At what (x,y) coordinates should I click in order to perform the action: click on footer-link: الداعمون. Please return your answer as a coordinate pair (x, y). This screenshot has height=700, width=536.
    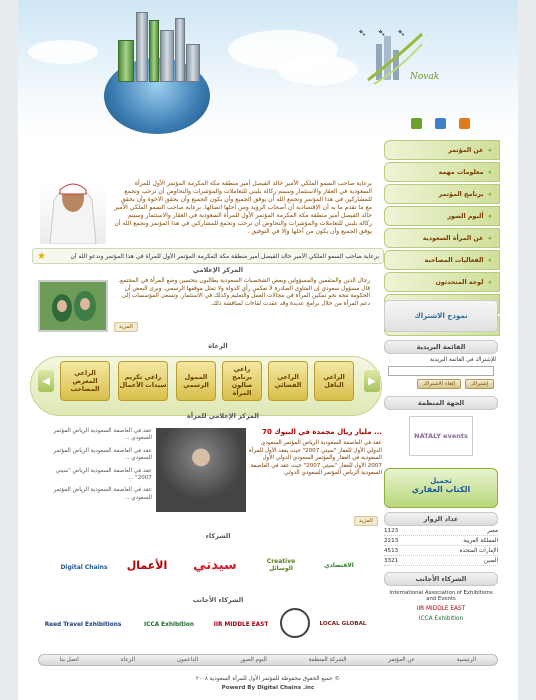
    Looking at the image, I should click on (187, 660).